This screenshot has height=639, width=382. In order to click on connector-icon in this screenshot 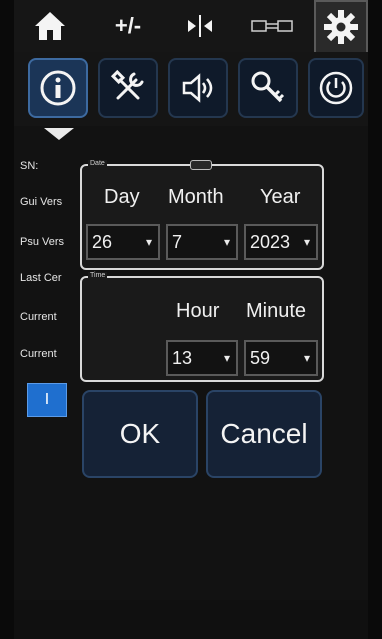, I will do `click(272, 26)`.